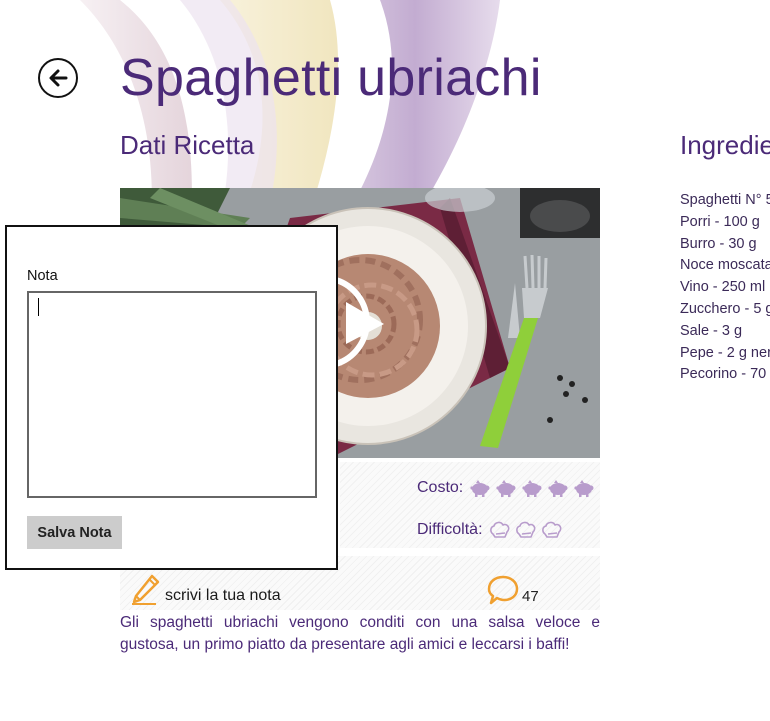  What do you see at coordinates (725, 265) in the screenshot?
I see `ingredient-item: Noce moscata` at bounding box center [725, 265].